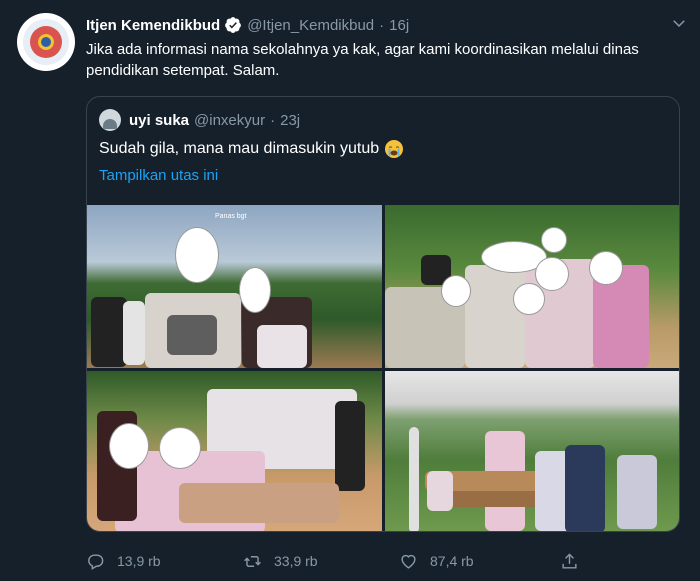 The width and height of the screenshot is (700, 581). What do you see at coordinates (158, 175) in the screenshot?
I see `show-thread-link: Tampilkan utas ini` at bounding box center [158, 175].